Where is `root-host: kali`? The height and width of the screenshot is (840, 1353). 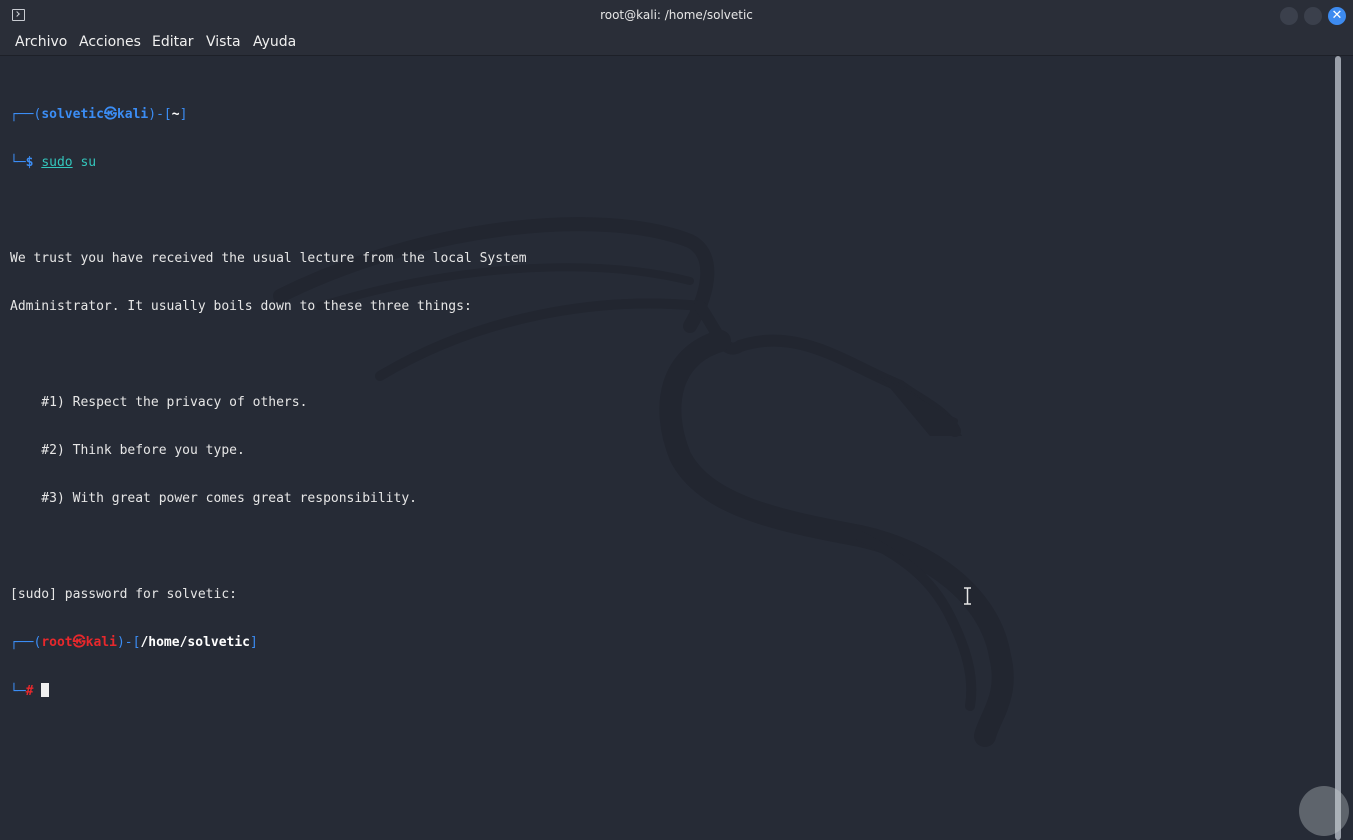 root-host: kali is located at coordinates (101, 642).